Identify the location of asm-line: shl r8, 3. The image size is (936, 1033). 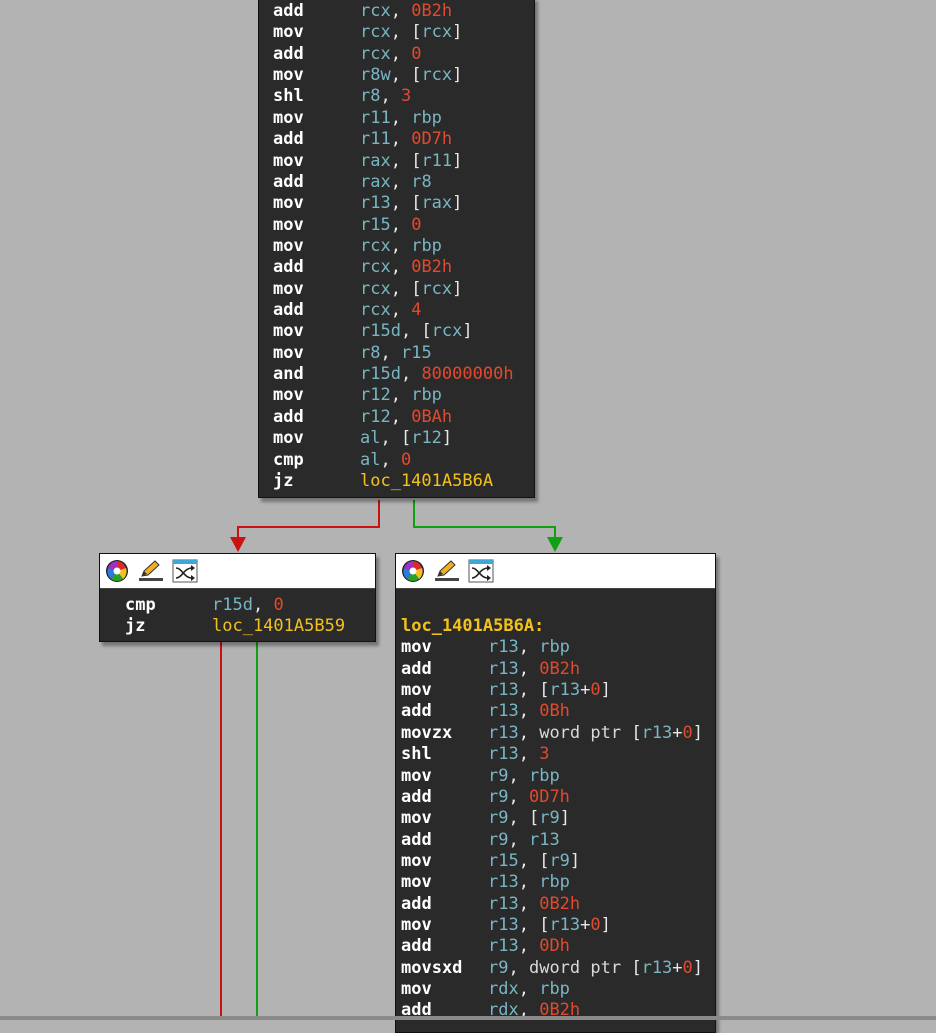
(403, 96).